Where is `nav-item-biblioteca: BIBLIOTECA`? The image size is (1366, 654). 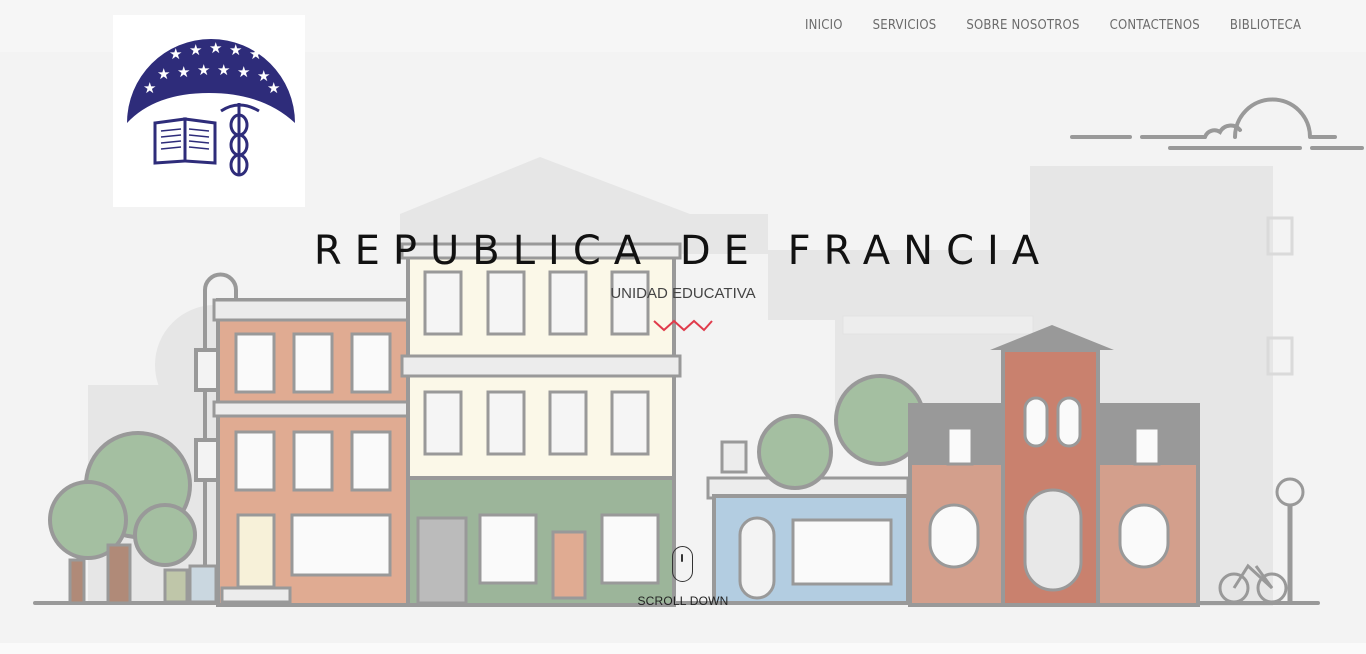
nav-item-biblioteca: BIBLIOTECA is located at coordinates (1265, 27).